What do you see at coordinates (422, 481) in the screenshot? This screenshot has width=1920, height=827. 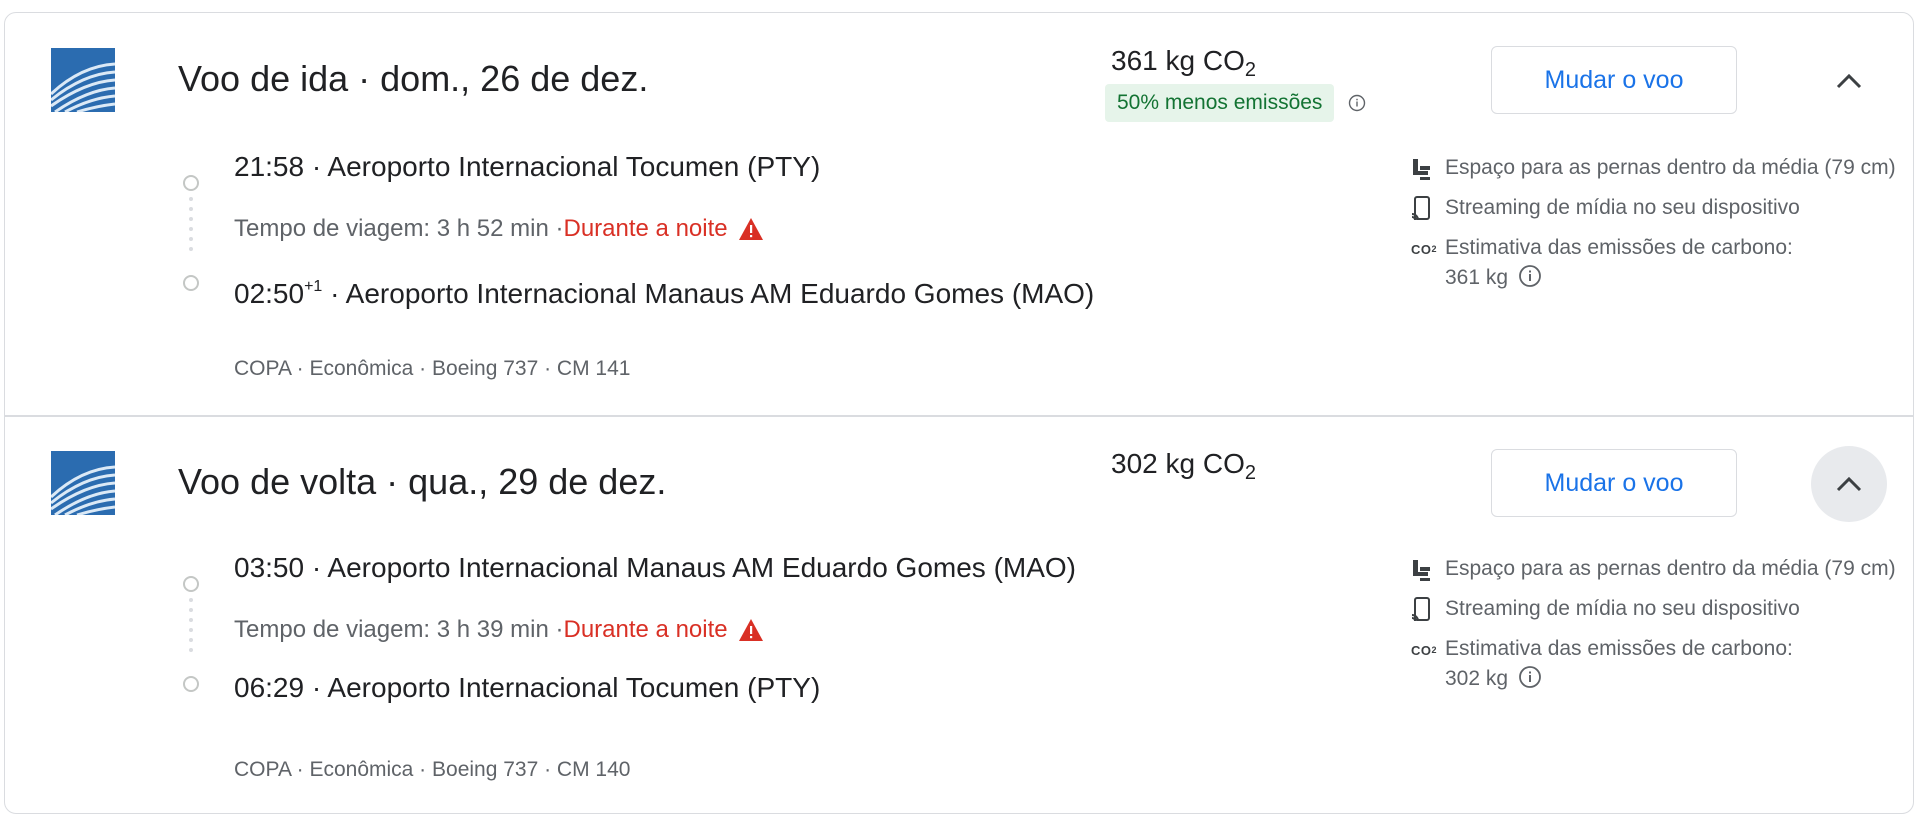 I see `flight-title: Voo de volta · qua., 29 de dez.` at bounding box center [422, 481].